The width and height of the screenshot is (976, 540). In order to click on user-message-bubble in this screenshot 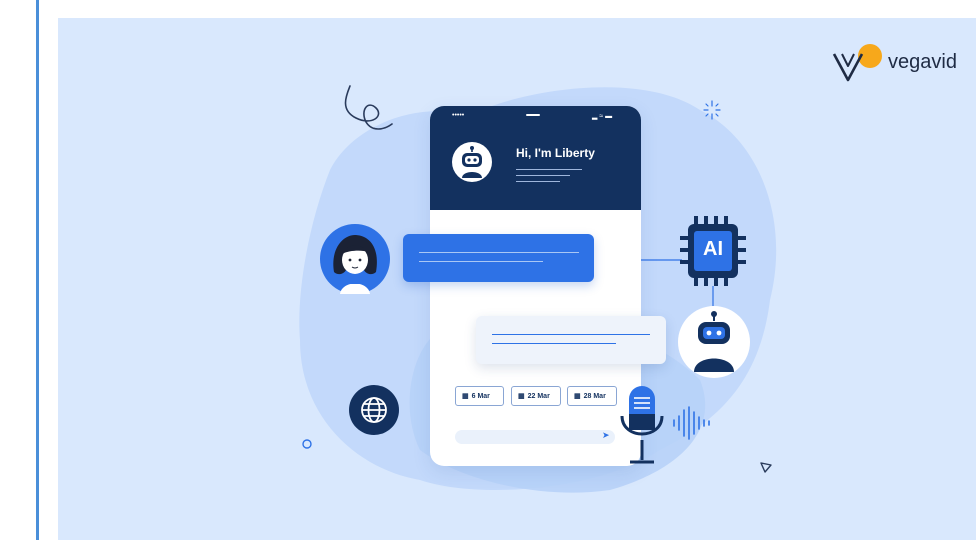, I will do `click(498, 258)`.